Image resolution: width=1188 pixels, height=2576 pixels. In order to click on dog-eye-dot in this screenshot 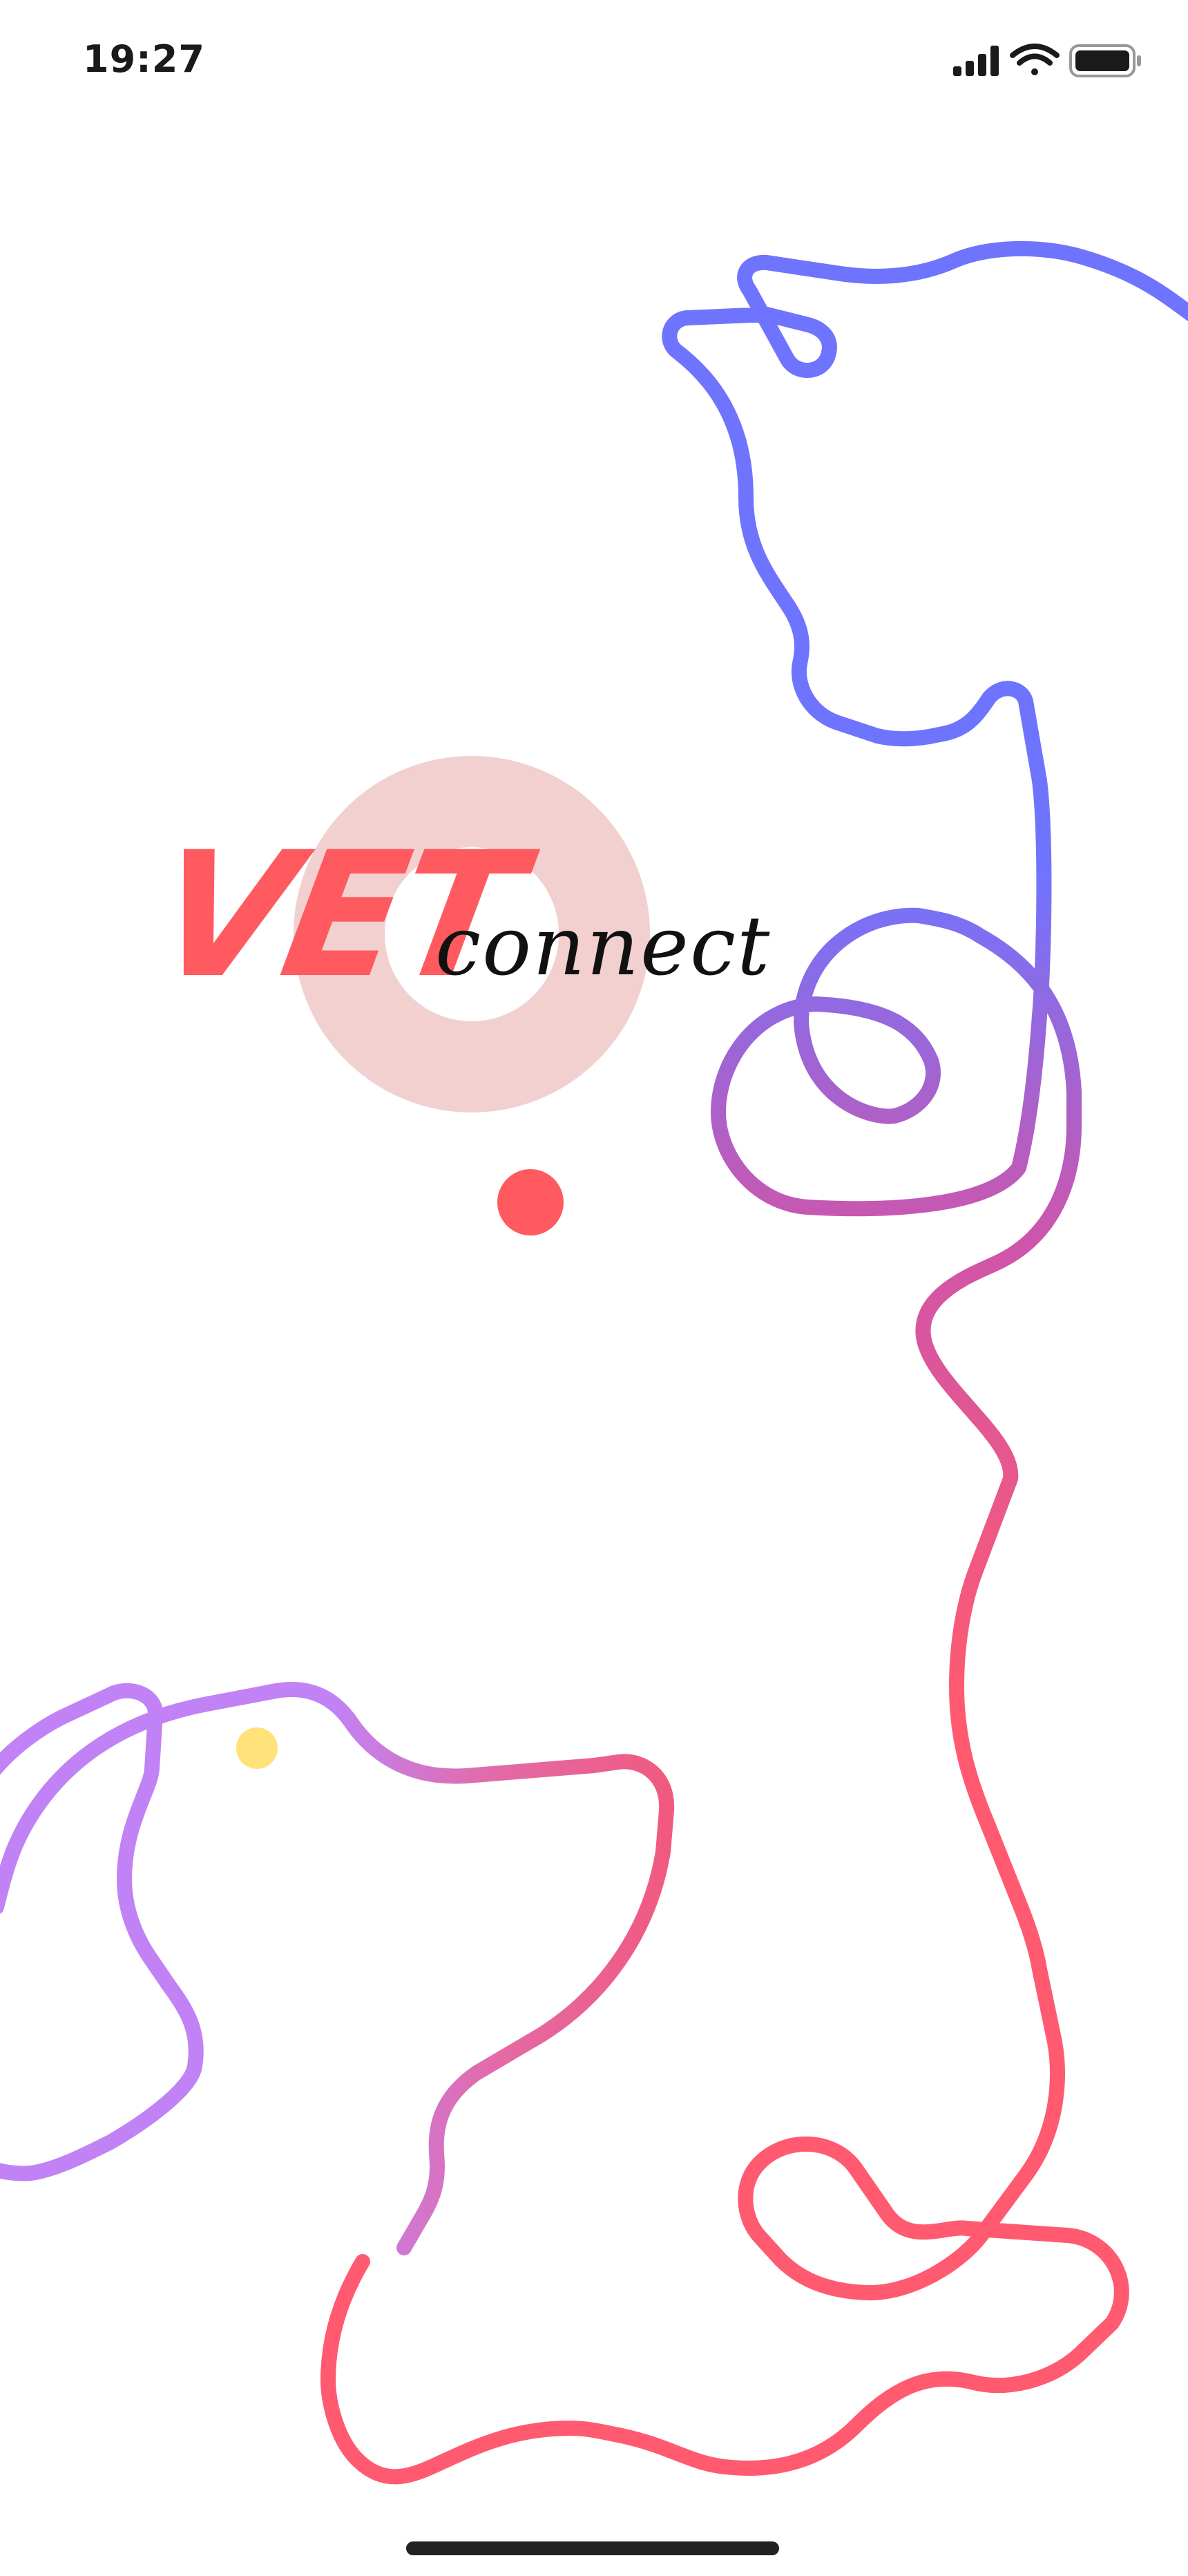, I will do `click(257, 1748)`.